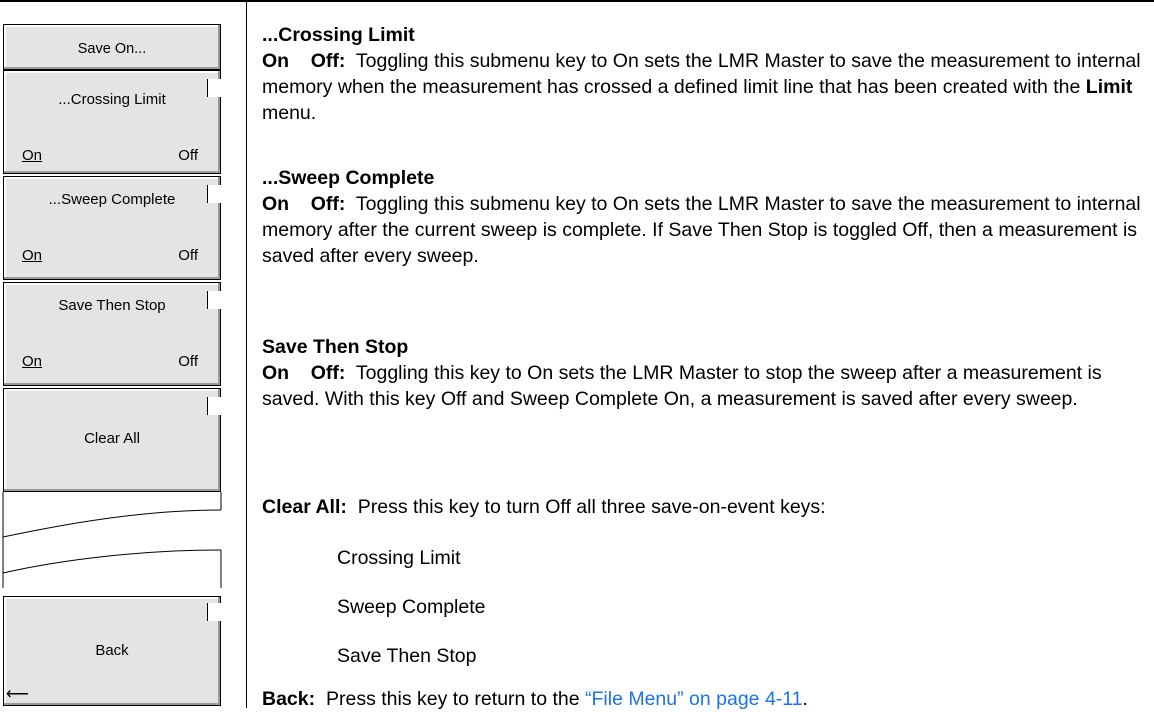 The width and height of the screenshot is (1154, 712). Describe the element at coordinates (411, 607) in the screenshot. I see `list-item: Sweep Complete` at that location.